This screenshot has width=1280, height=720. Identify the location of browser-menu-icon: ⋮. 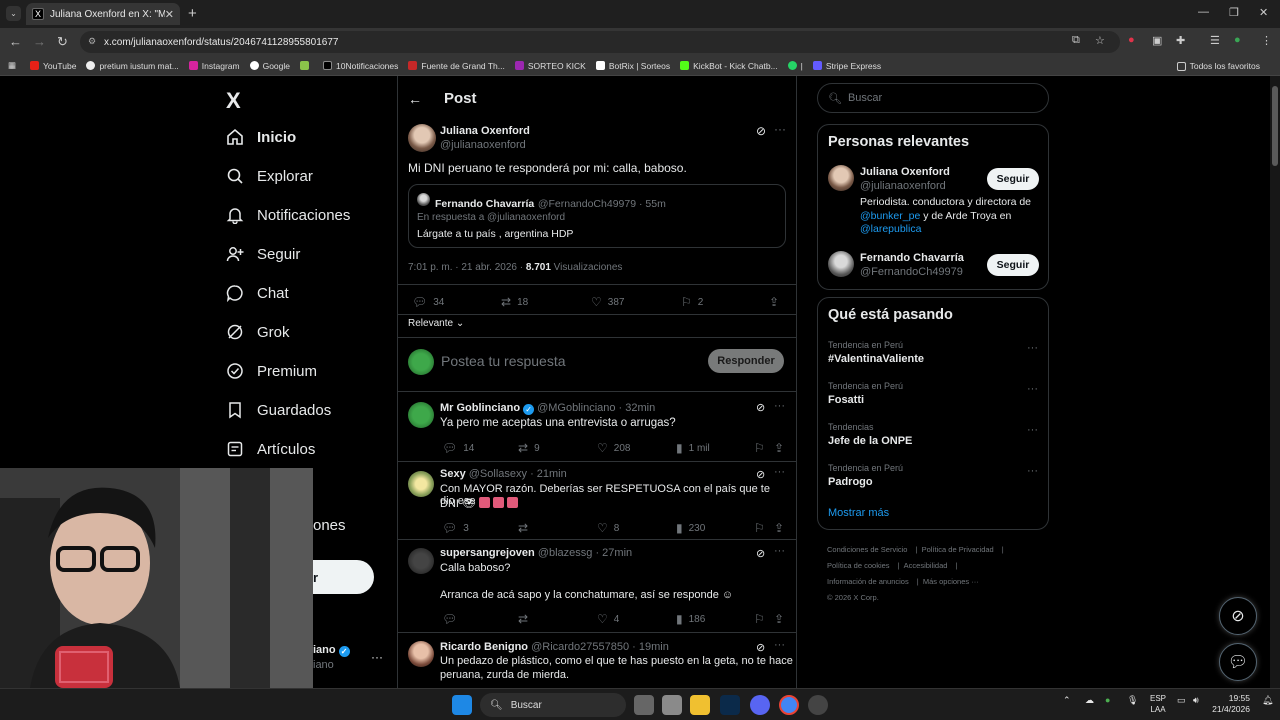
(1266, 40).